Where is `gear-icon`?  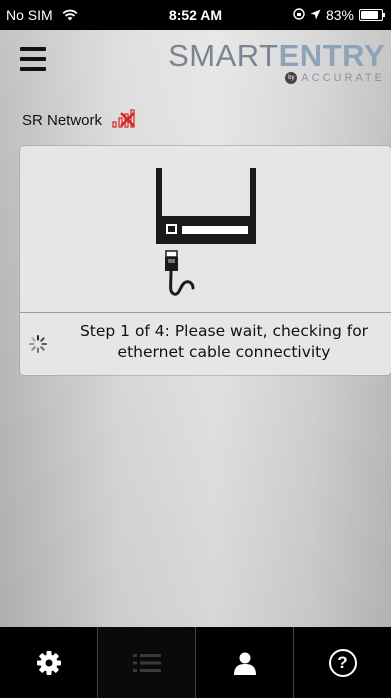 gear-icon is located at coordinates (49, 663).